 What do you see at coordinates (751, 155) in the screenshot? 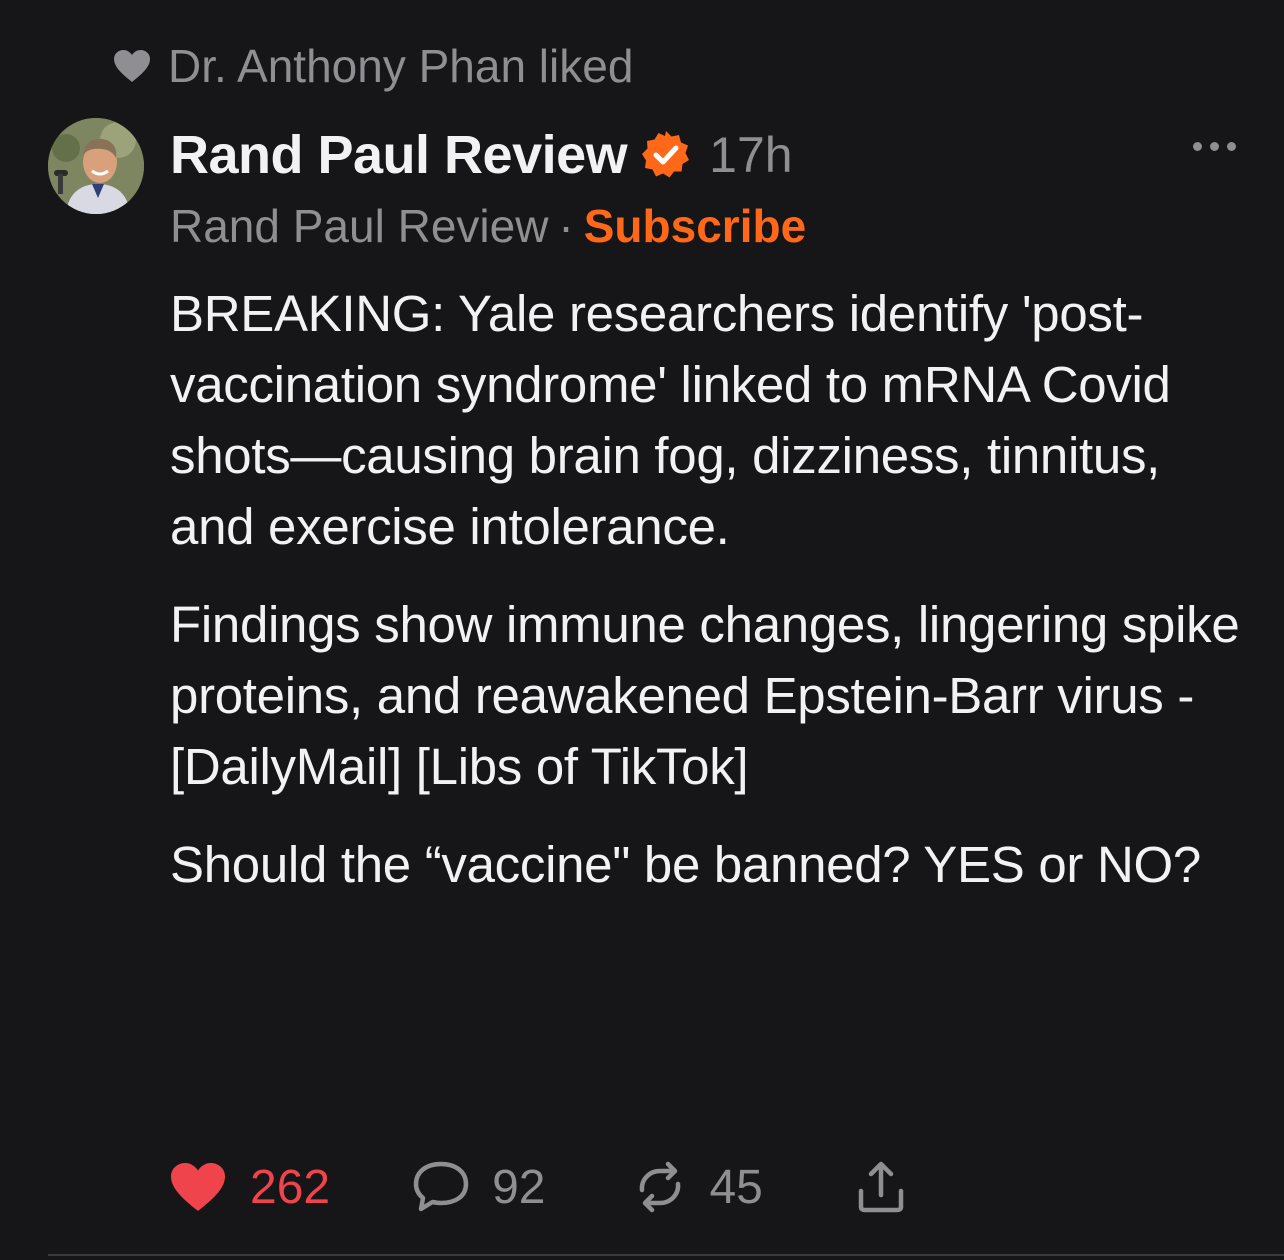
I see `post-time: 17h` at bounding box center [751, 155].